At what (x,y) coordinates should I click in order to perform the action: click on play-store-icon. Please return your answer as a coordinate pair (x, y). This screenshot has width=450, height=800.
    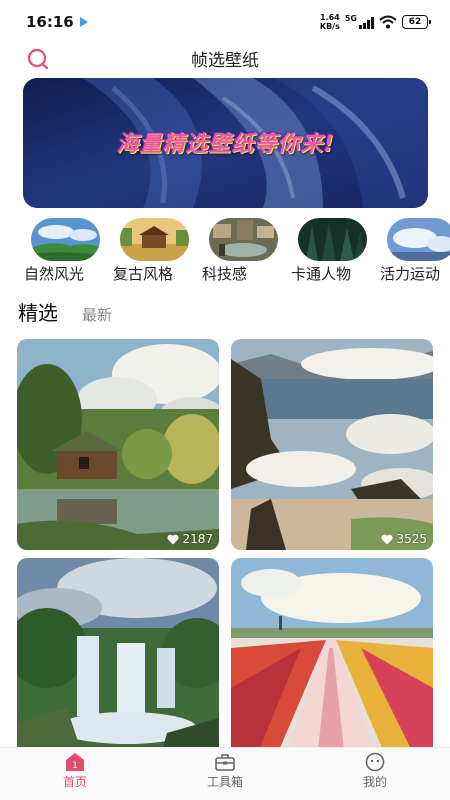
    Looking at the image, I should click on (83, 22).